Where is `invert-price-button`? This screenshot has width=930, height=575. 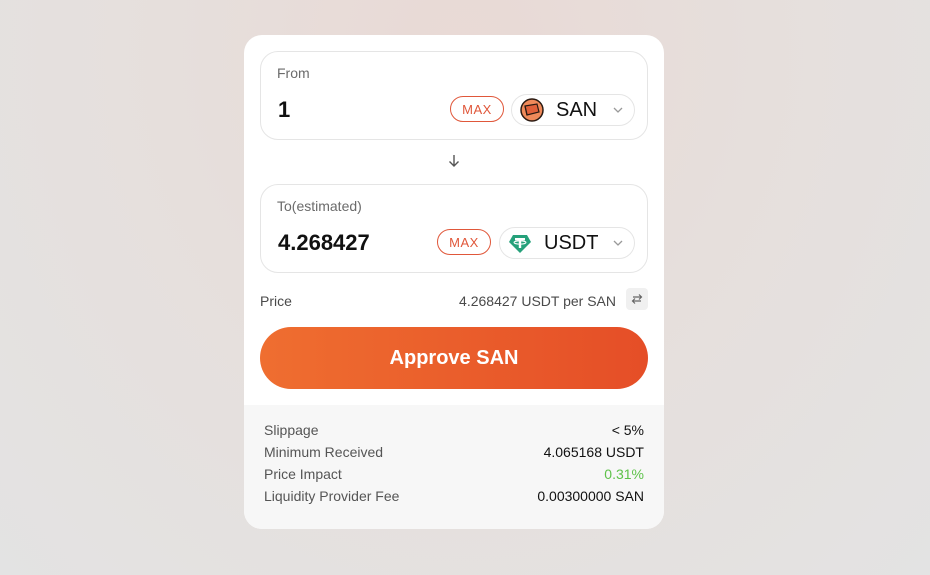 invert-price-button is located at coordinates (637, 299).